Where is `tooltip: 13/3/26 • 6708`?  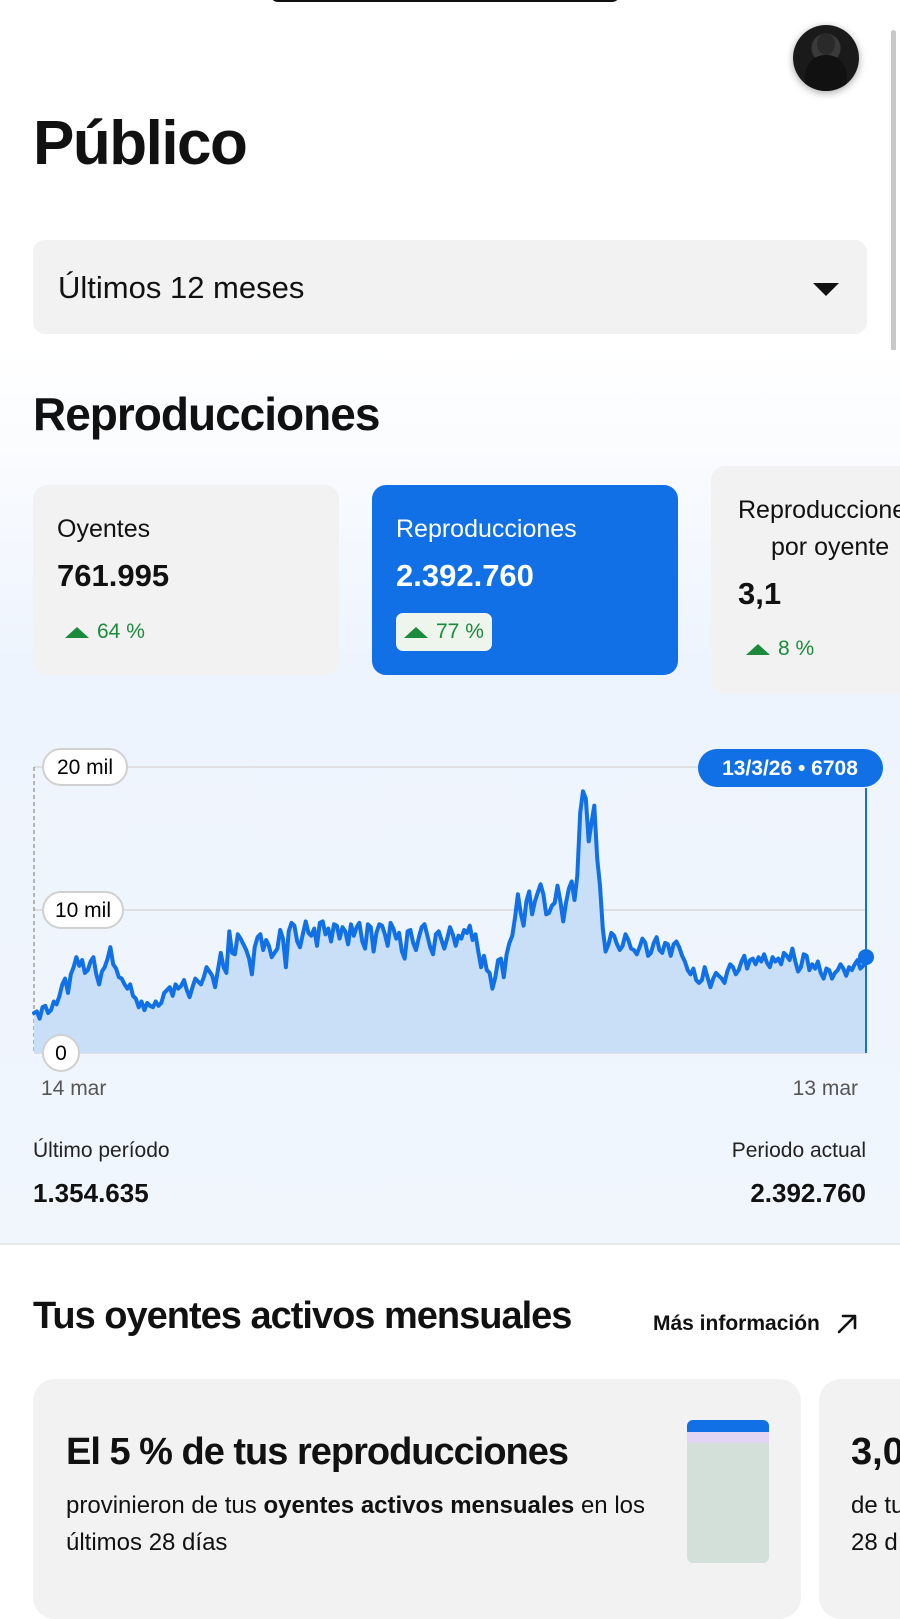
tooltip: 13/3/26 • 6708 is located at coordinates (790, 768).